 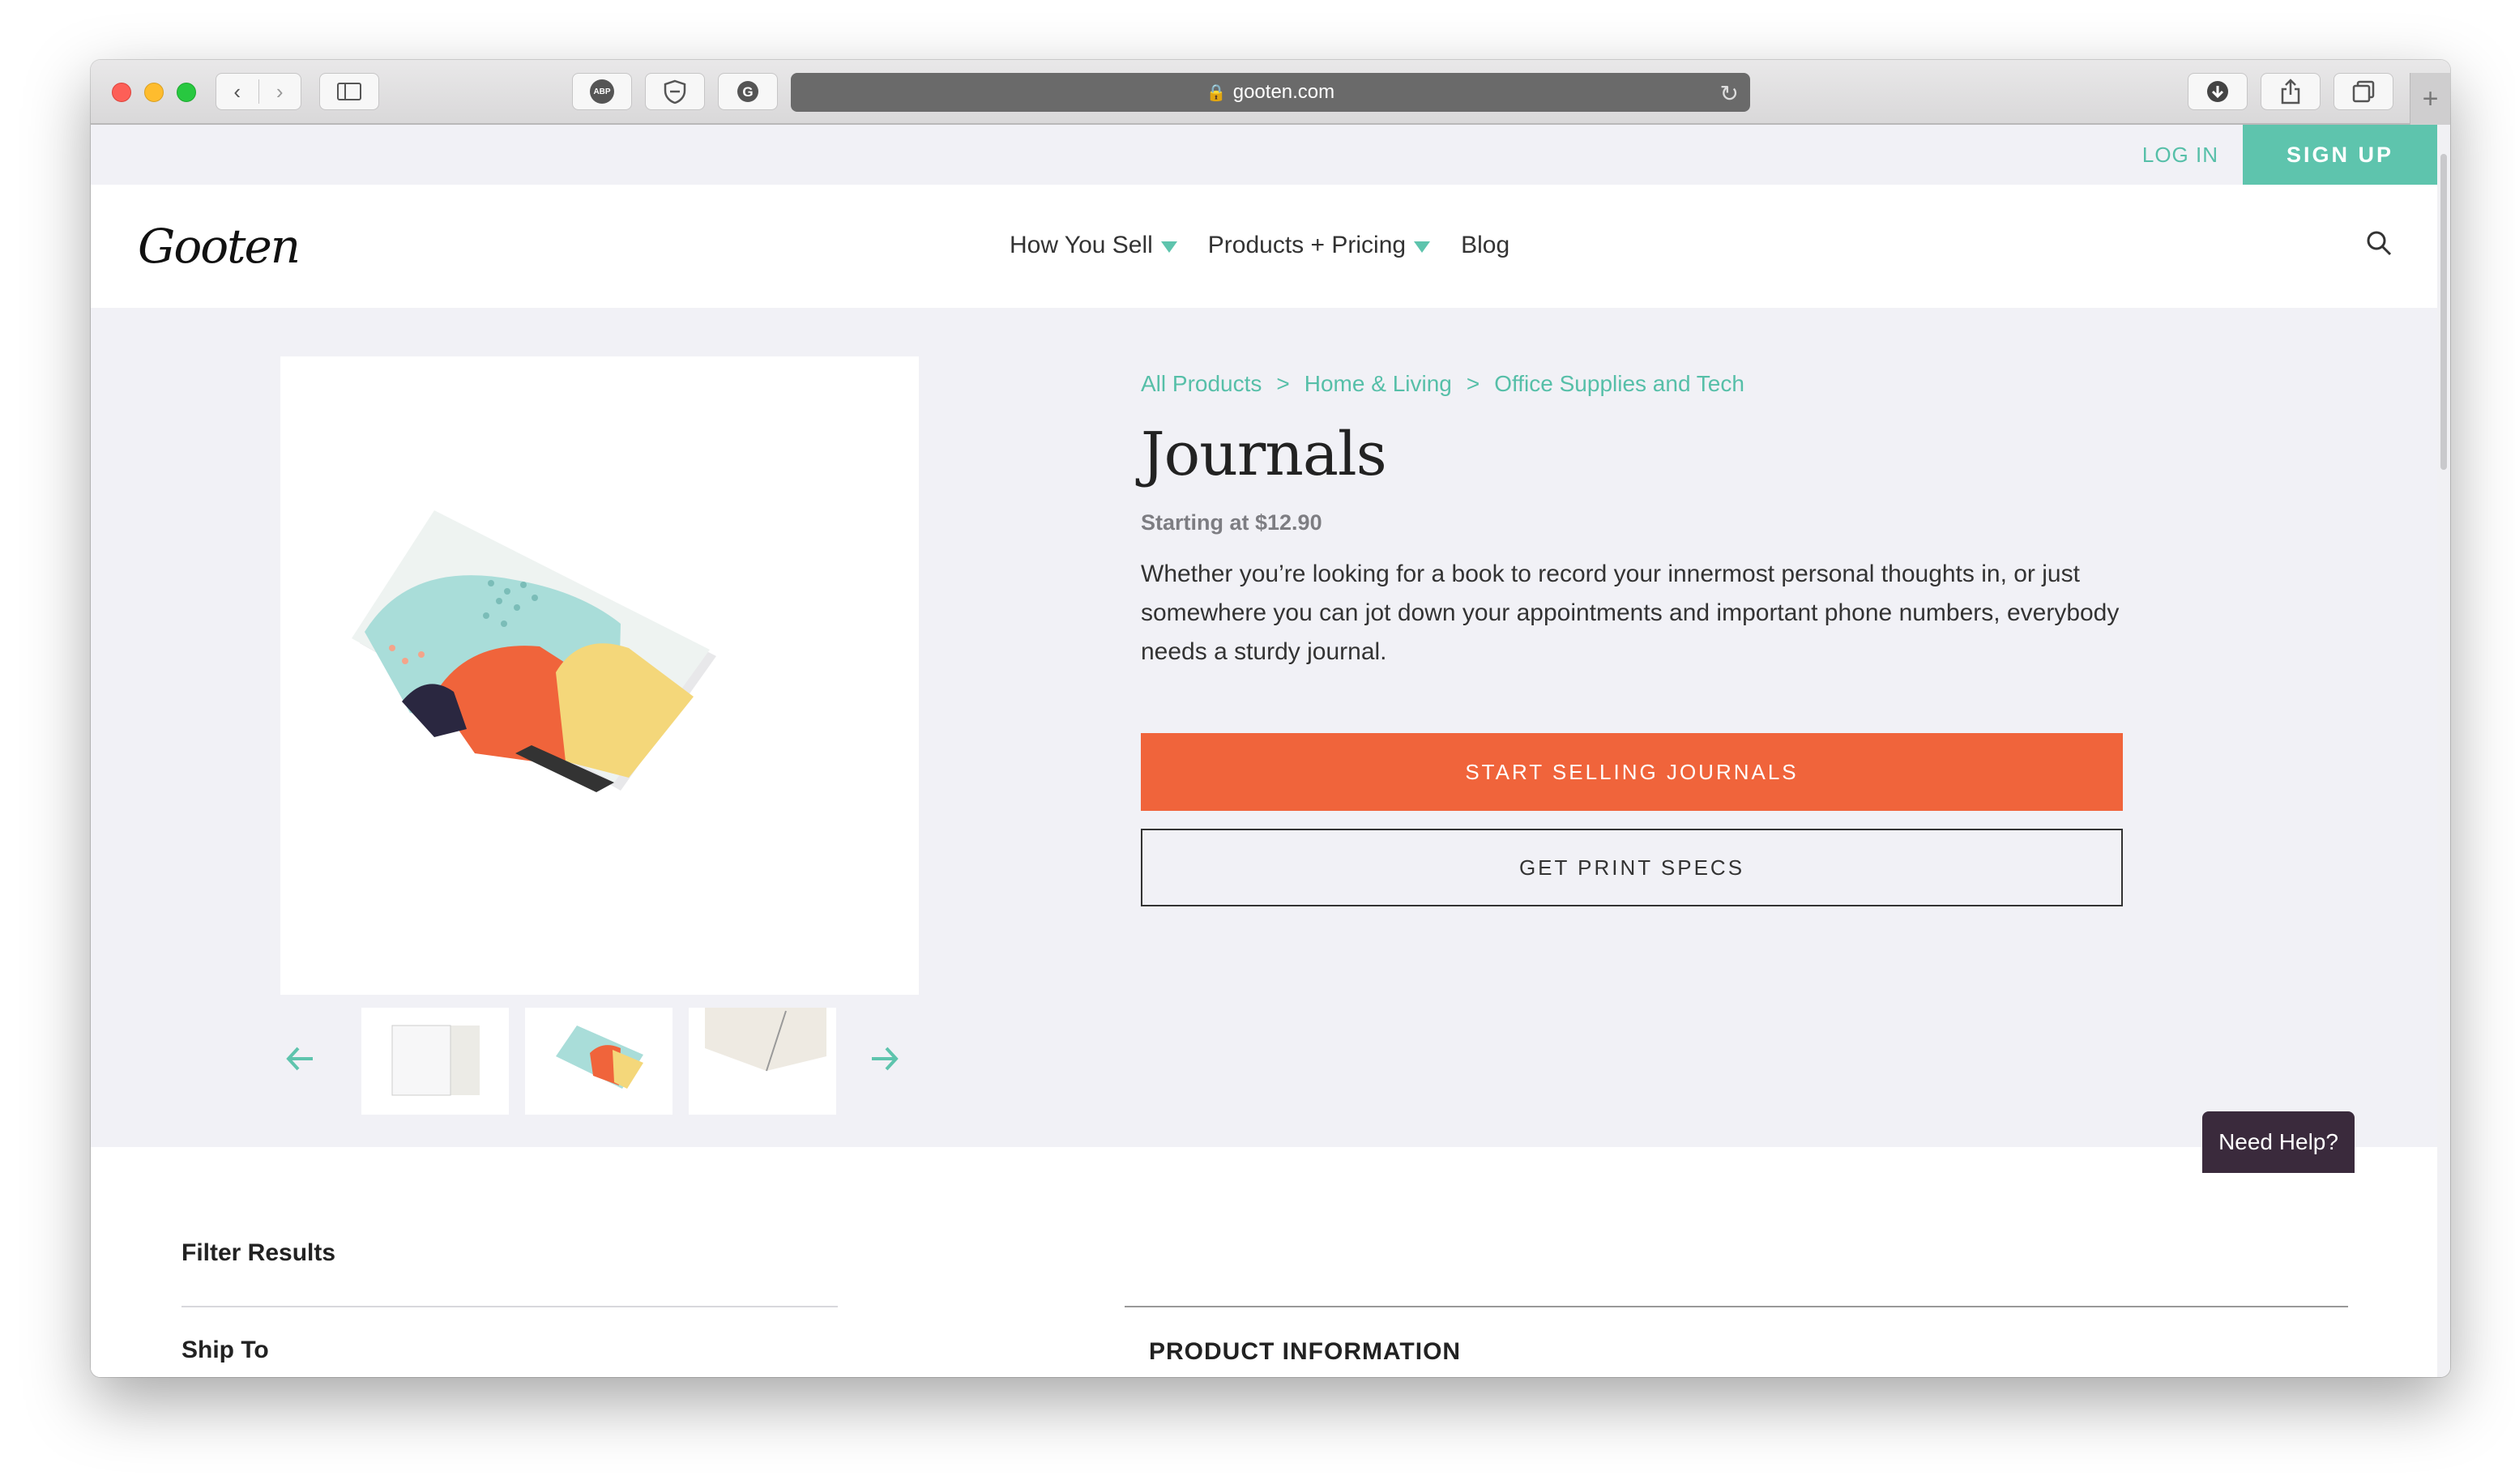 I want to click on back-arrow-icon: ‹, so click(x=237, y=91).